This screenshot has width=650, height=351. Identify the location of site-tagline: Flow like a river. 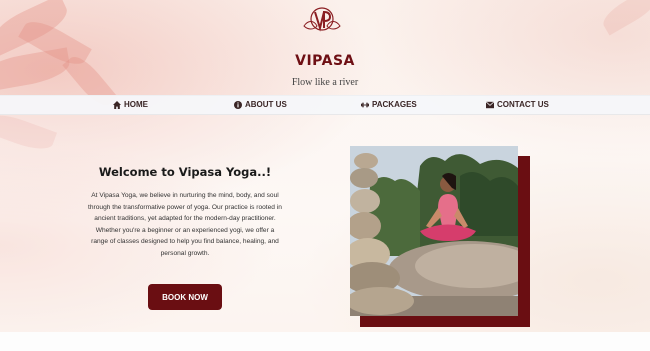
(325, 82).